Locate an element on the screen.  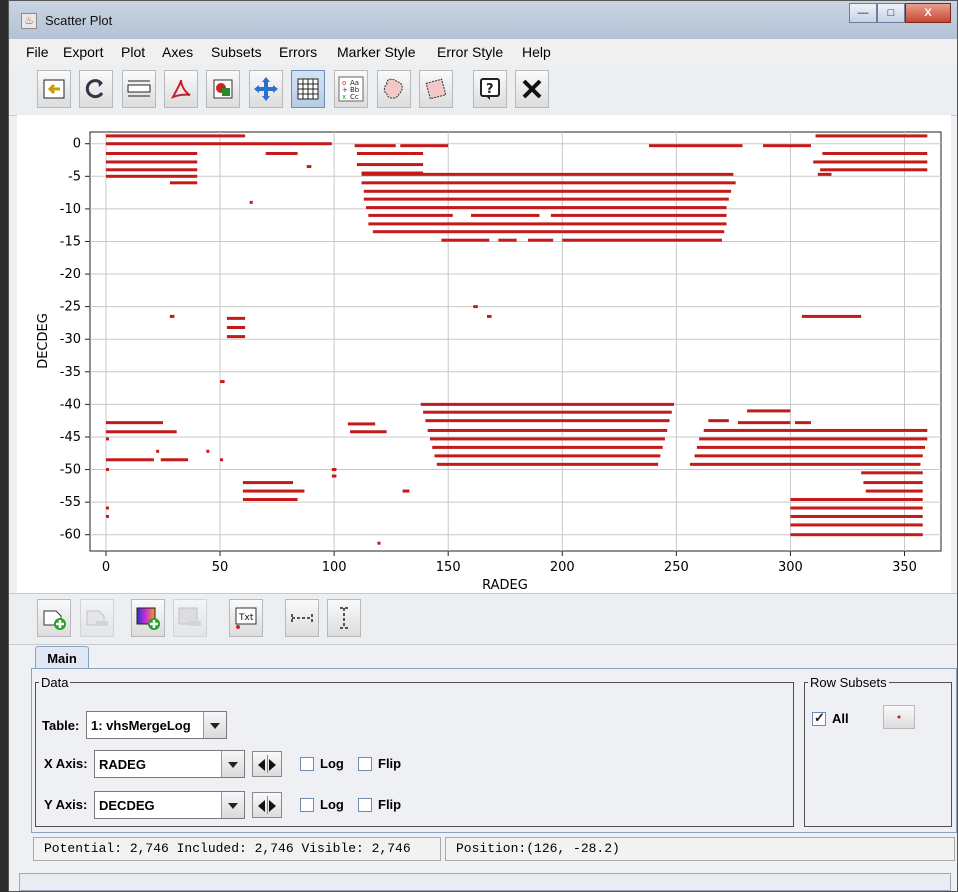
y-tick-label: -5 is located at coordinates (74, 176).